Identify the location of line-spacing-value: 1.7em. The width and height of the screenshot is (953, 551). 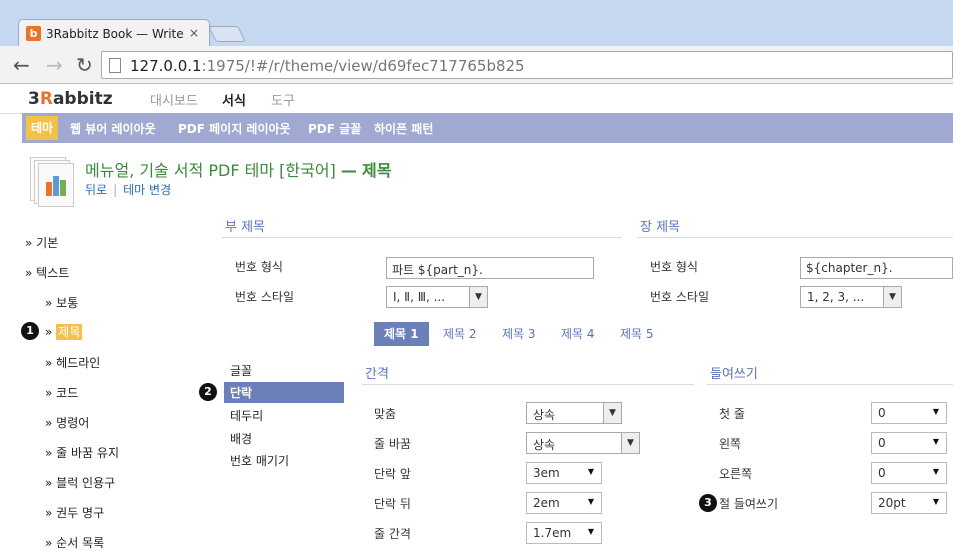
(552, 533).